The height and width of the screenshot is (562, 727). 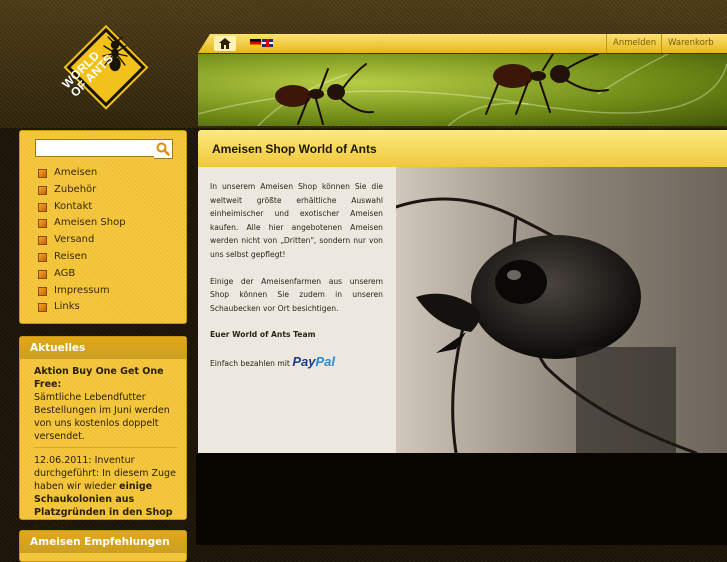 What do you see at coordinates (65, 273) in the screenshot?
I see `sidebar-item-label: AGB` at bounding box center [65, 273].